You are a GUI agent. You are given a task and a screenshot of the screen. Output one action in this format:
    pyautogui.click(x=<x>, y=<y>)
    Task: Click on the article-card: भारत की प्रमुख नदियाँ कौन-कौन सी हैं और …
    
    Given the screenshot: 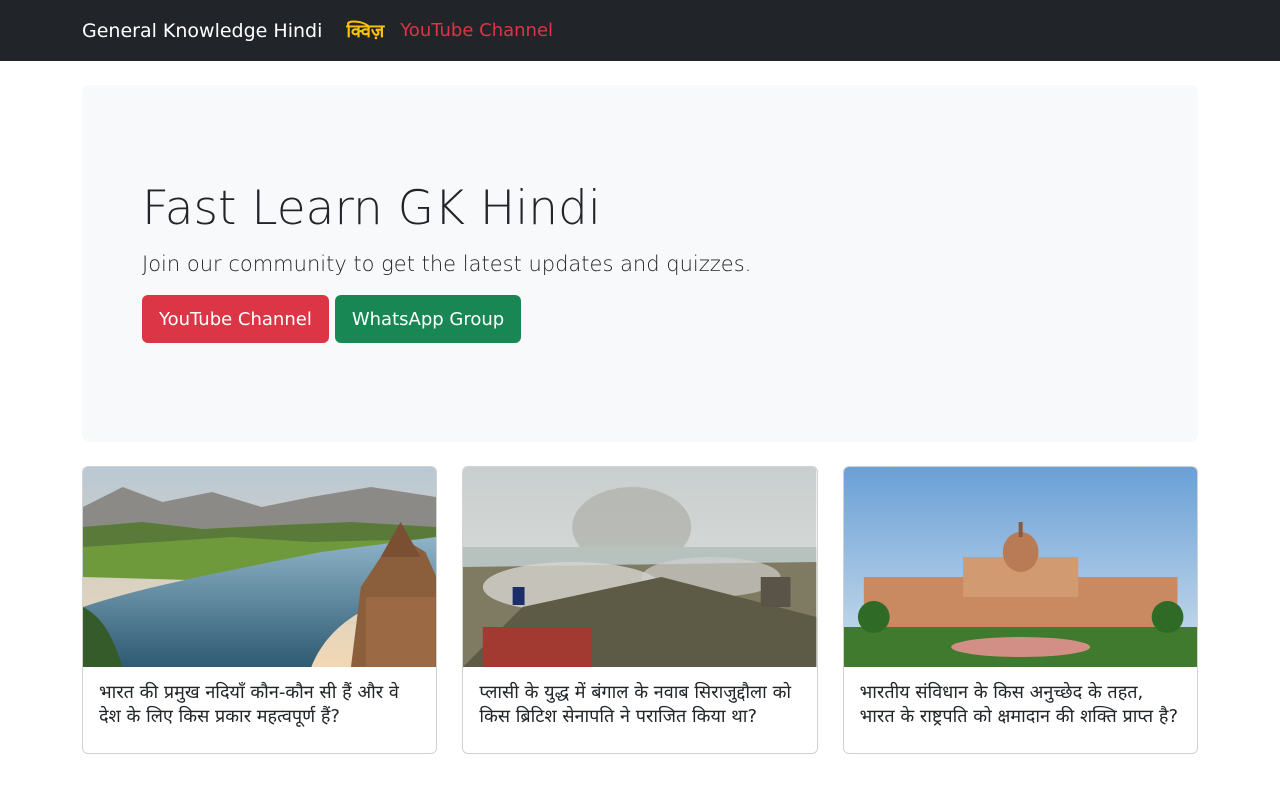 What is the action you would take?
    pyautogui.click(x=260, y=610)
    